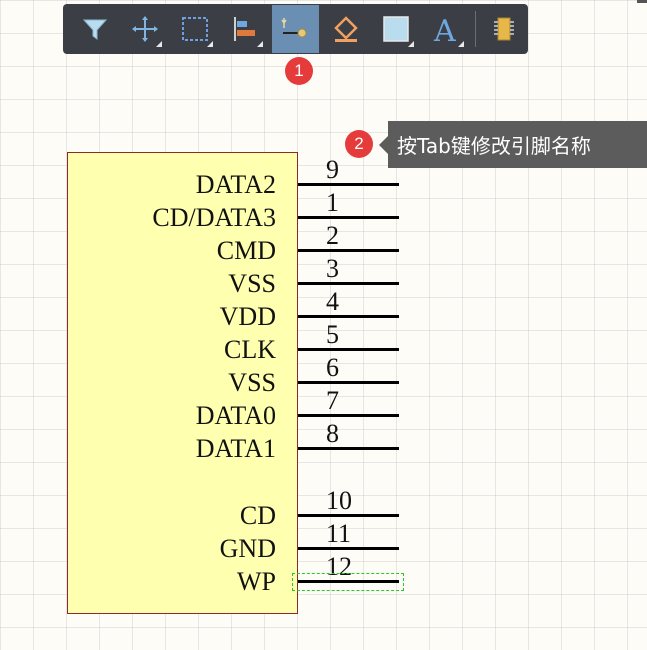  I want to click on move-icon, so click(144, 29).